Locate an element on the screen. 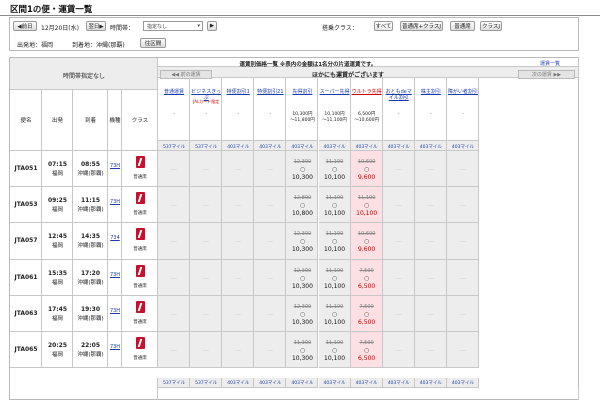 This screenshot has height=400, width=600. departure-time: 20:25 is located at coordinates (57, 345).